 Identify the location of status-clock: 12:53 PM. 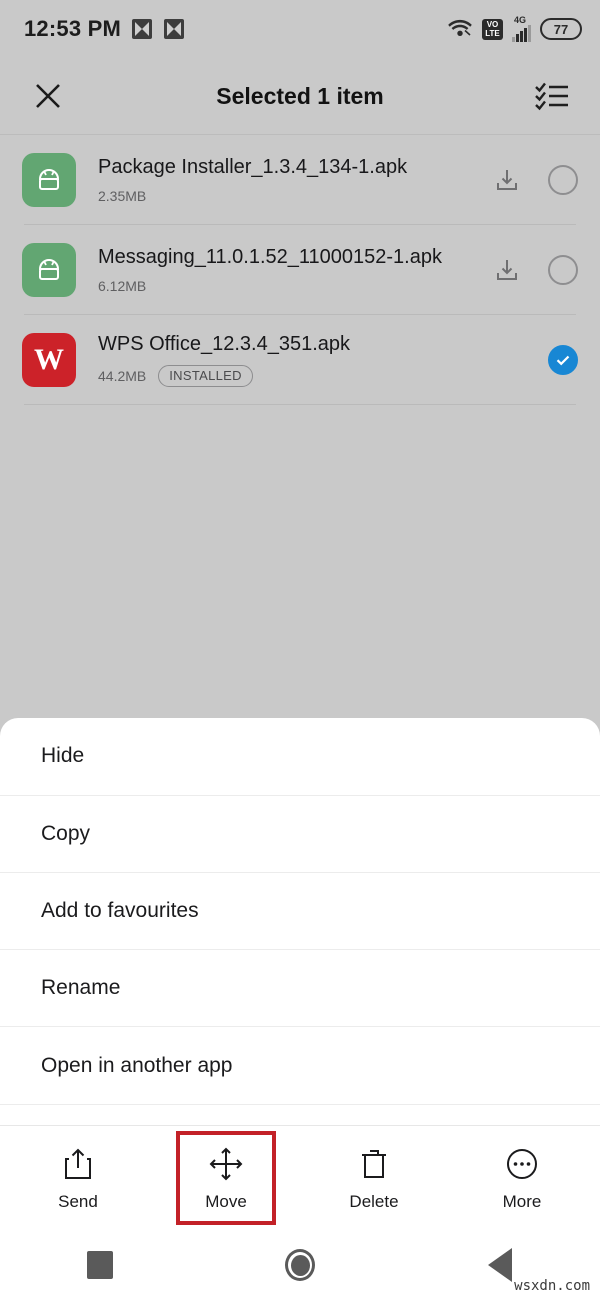
(72, 28).